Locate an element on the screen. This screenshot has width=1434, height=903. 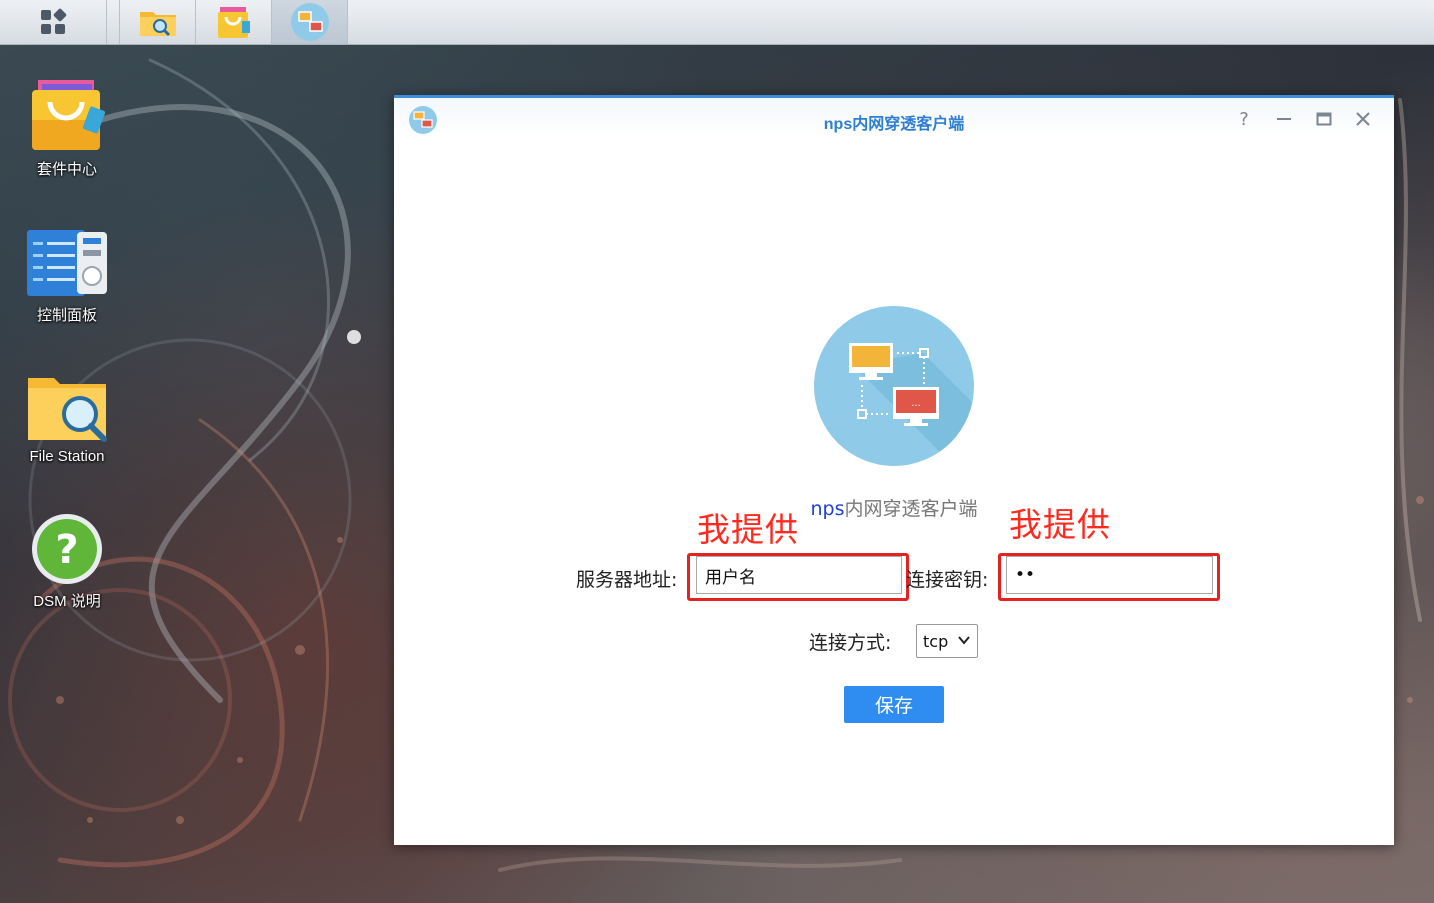
app-name: nps内网穿透客户端 is located at coordinates (894, 507).